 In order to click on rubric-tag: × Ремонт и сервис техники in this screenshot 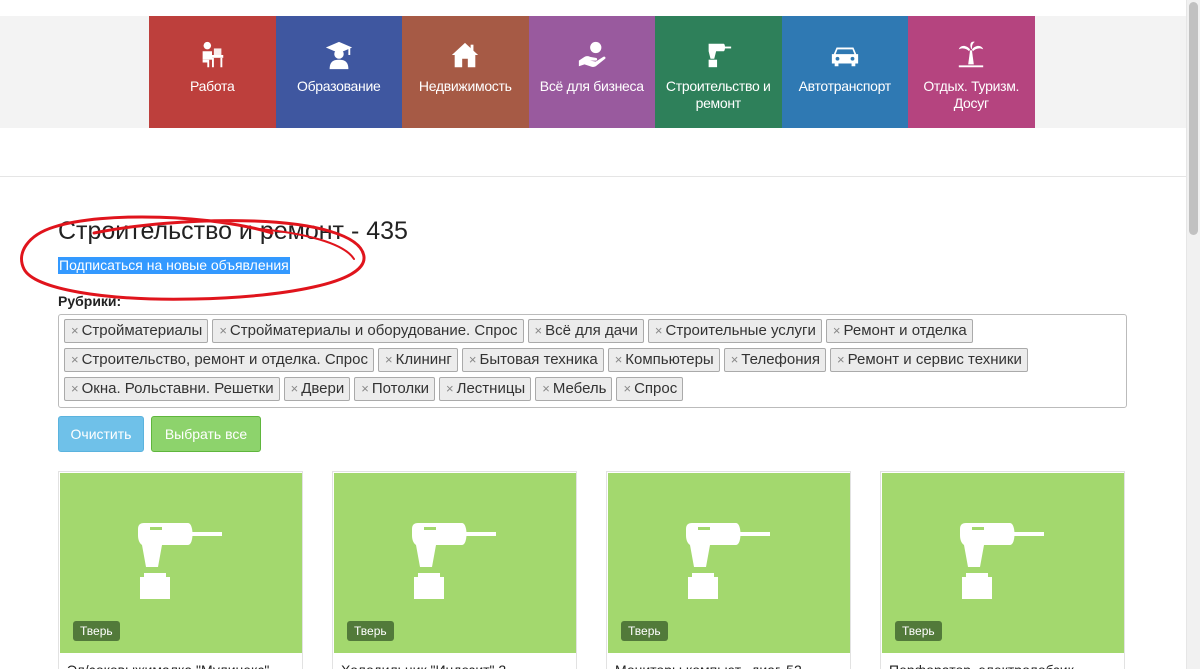, I will do `click(929, 360)`.